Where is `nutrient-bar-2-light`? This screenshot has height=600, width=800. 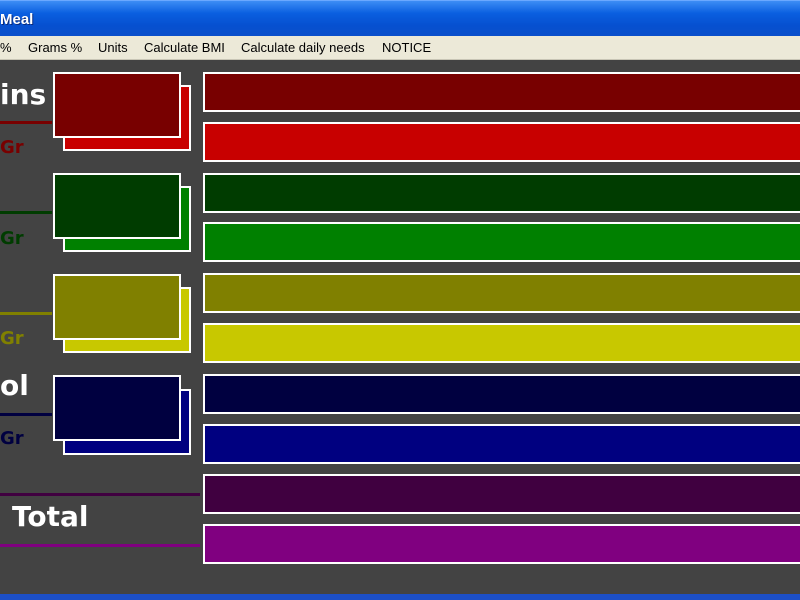 nutrient-bar-2-light is located at coordinates (501, 242).